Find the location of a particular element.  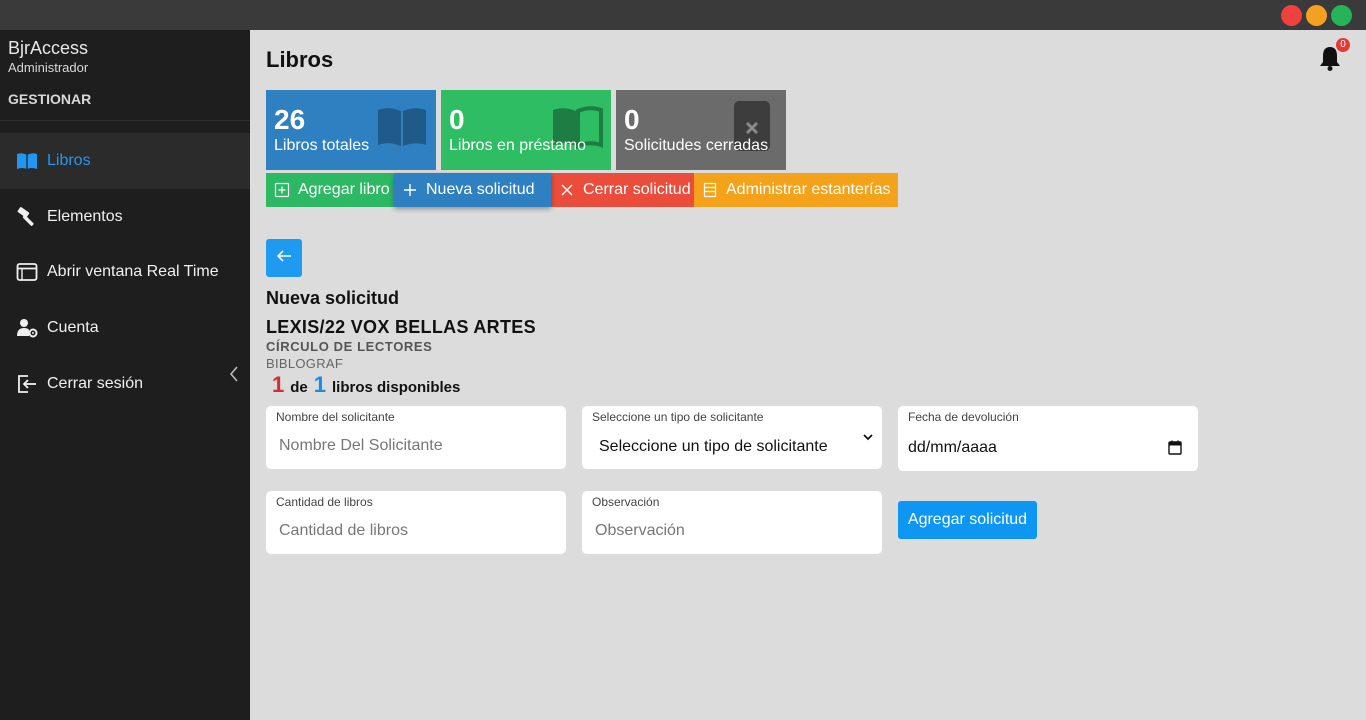

book-publisher: BIBLOGRAF is located at coordinates (305, 363).